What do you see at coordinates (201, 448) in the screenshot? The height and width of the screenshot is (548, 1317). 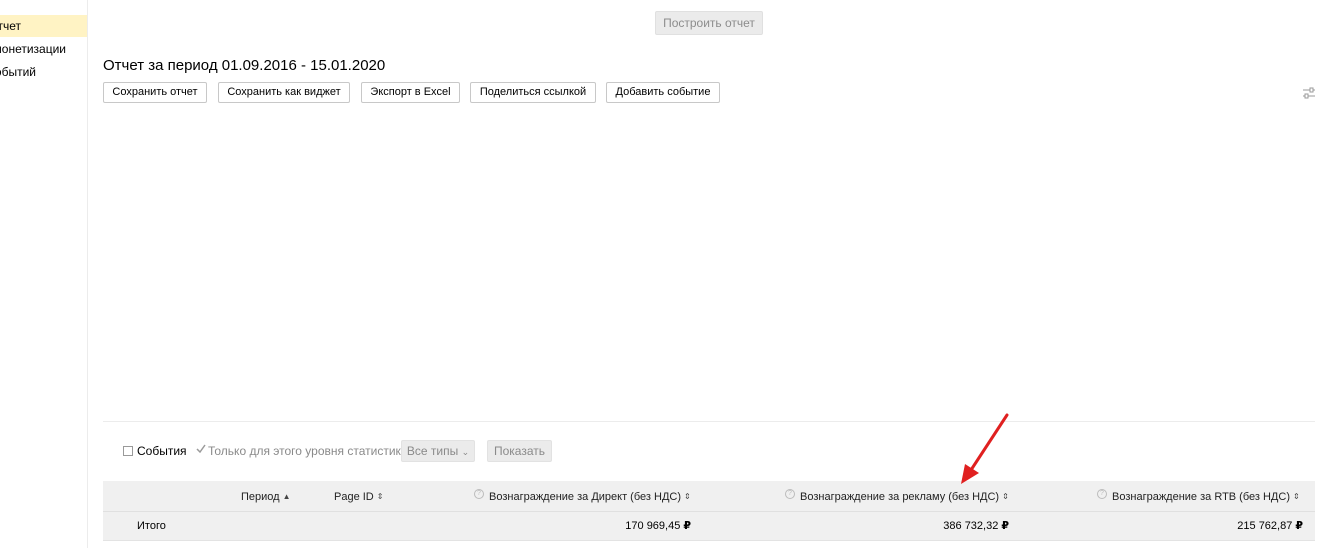 I see `checkmark-icon` at bounding box center [201, 448].